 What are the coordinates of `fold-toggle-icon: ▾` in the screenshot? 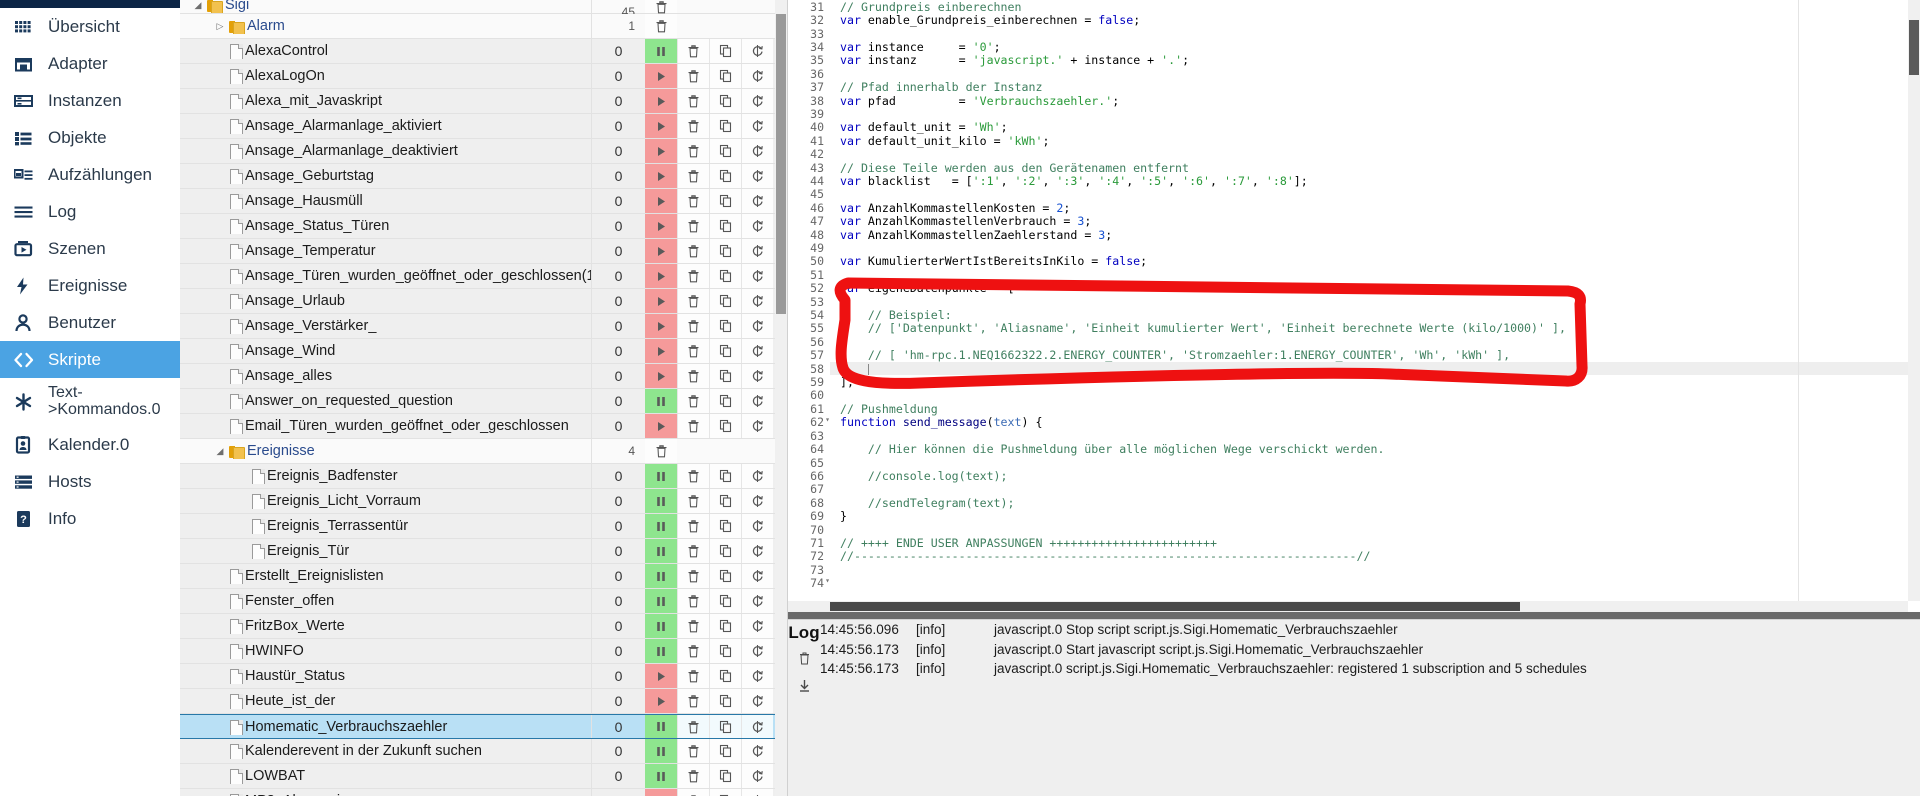 It's located at (827, 580).